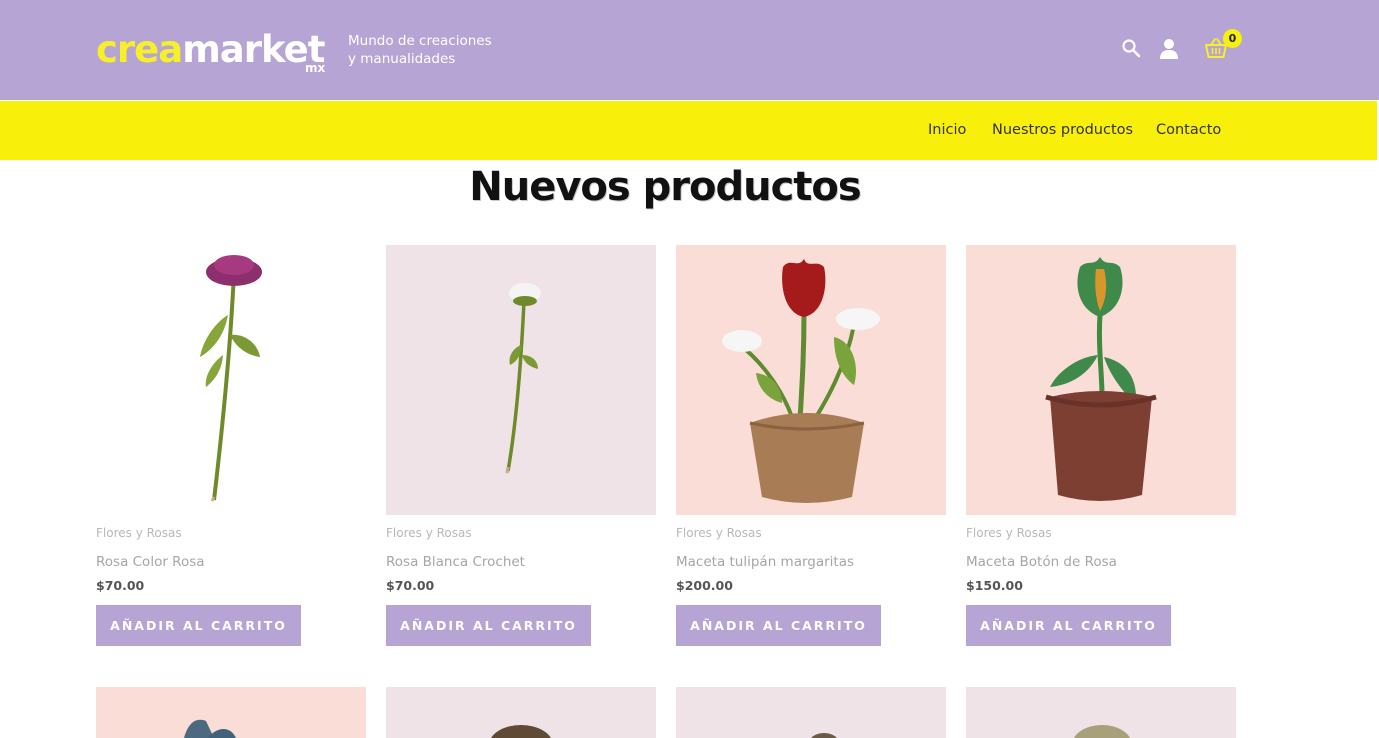 Image resolution: width=1379 pixels, height=738 pixels. Describe the element at coordinates (420, 41) in the screenshot. I see `tagline-line-1: Mundo de creaciones` at that location.